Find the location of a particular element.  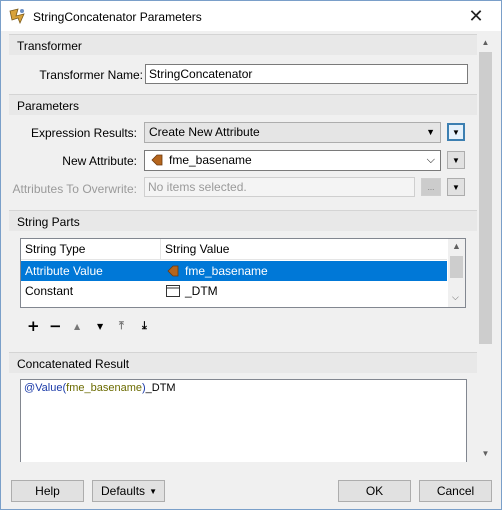

move-to-top-icon: ⤒ is located at coordinates (121, 326).